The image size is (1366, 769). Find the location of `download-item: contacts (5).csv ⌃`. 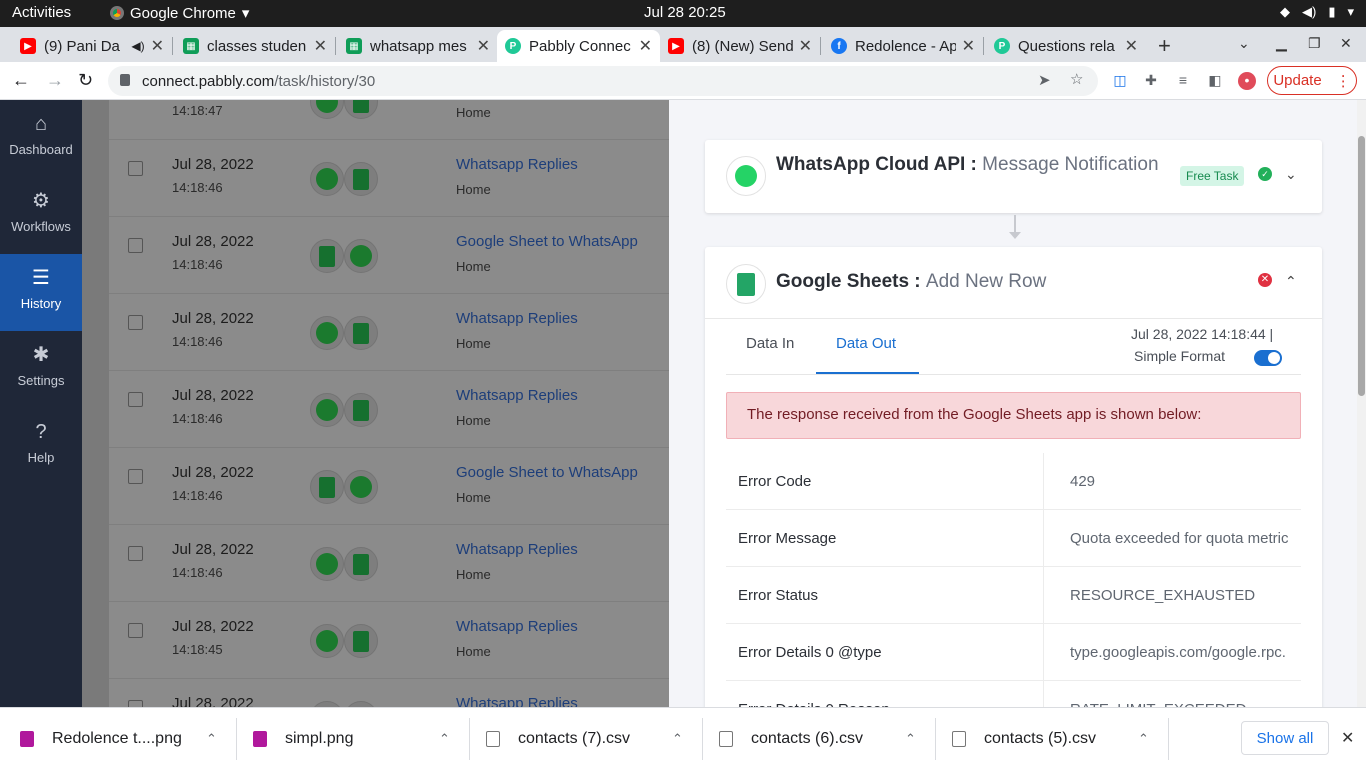

download-item: contacts (5).csv ⌃ is located at coordinates (1050, 738).